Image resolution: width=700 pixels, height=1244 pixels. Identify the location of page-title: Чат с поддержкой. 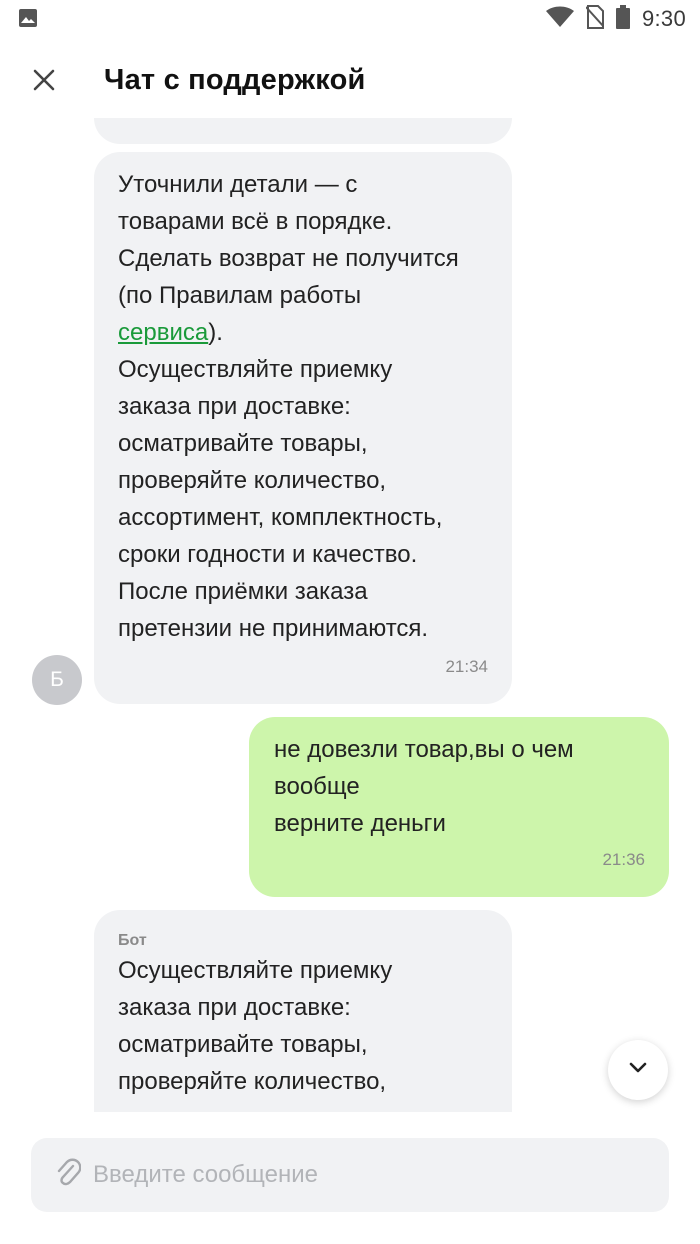
(235, 80).